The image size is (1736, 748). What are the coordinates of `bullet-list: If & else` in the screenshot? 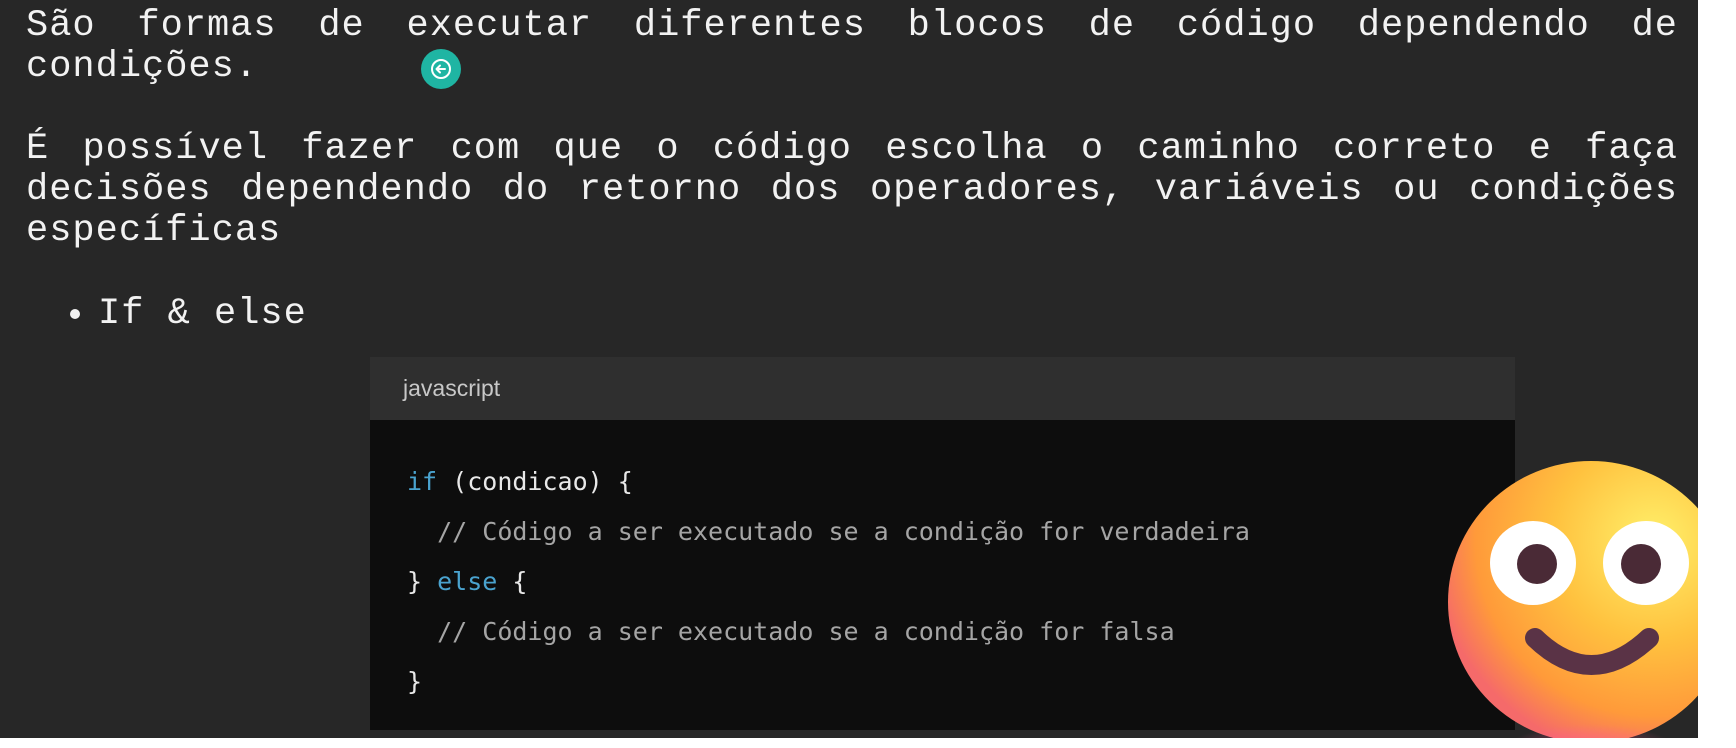 It's located at (188, 314).